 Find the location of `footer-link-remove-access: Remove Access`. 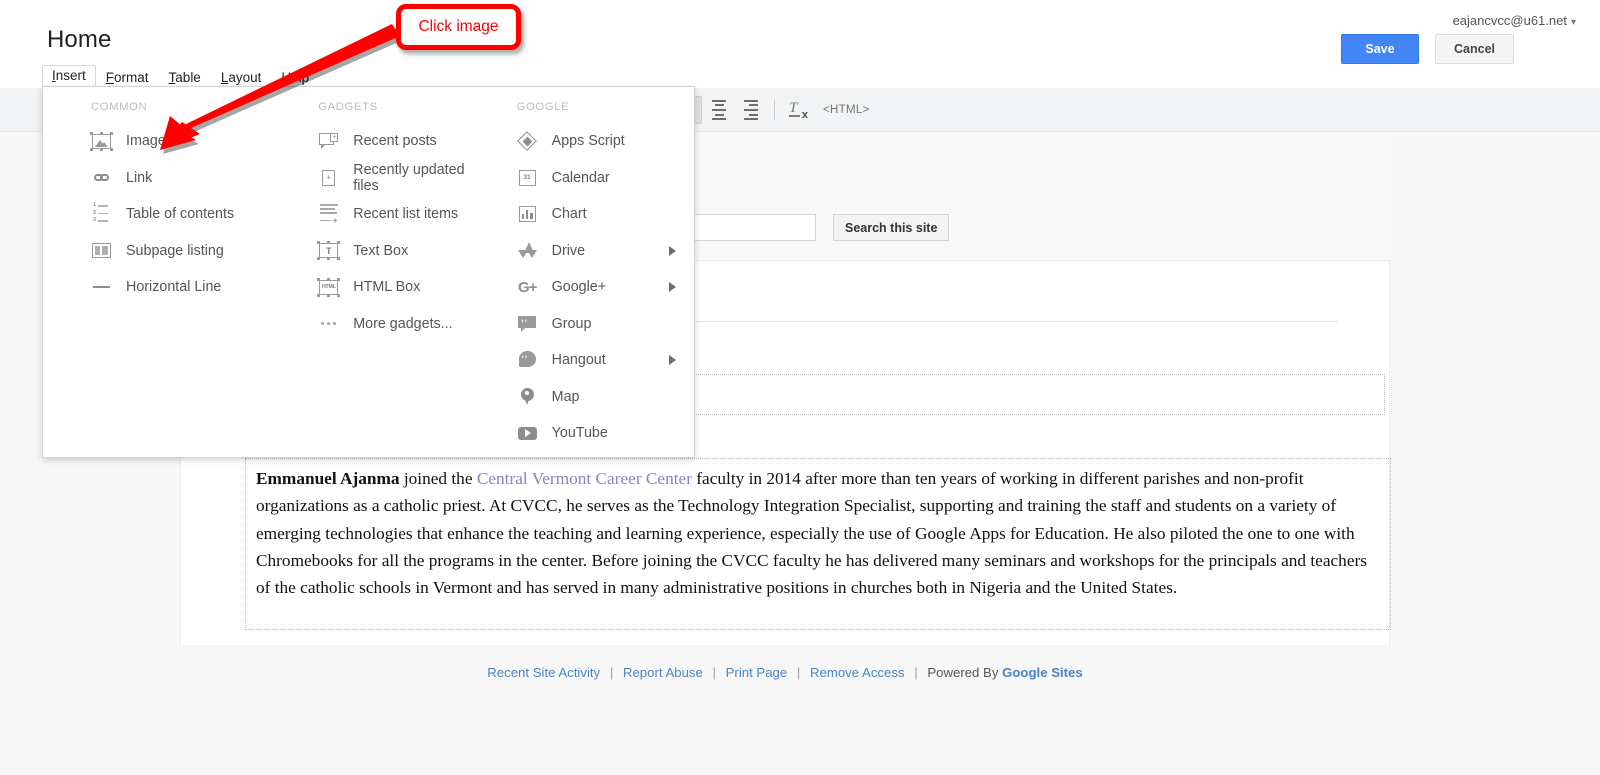

footer-link-remove-access: Remove Access is located at coordinates (857, 672).